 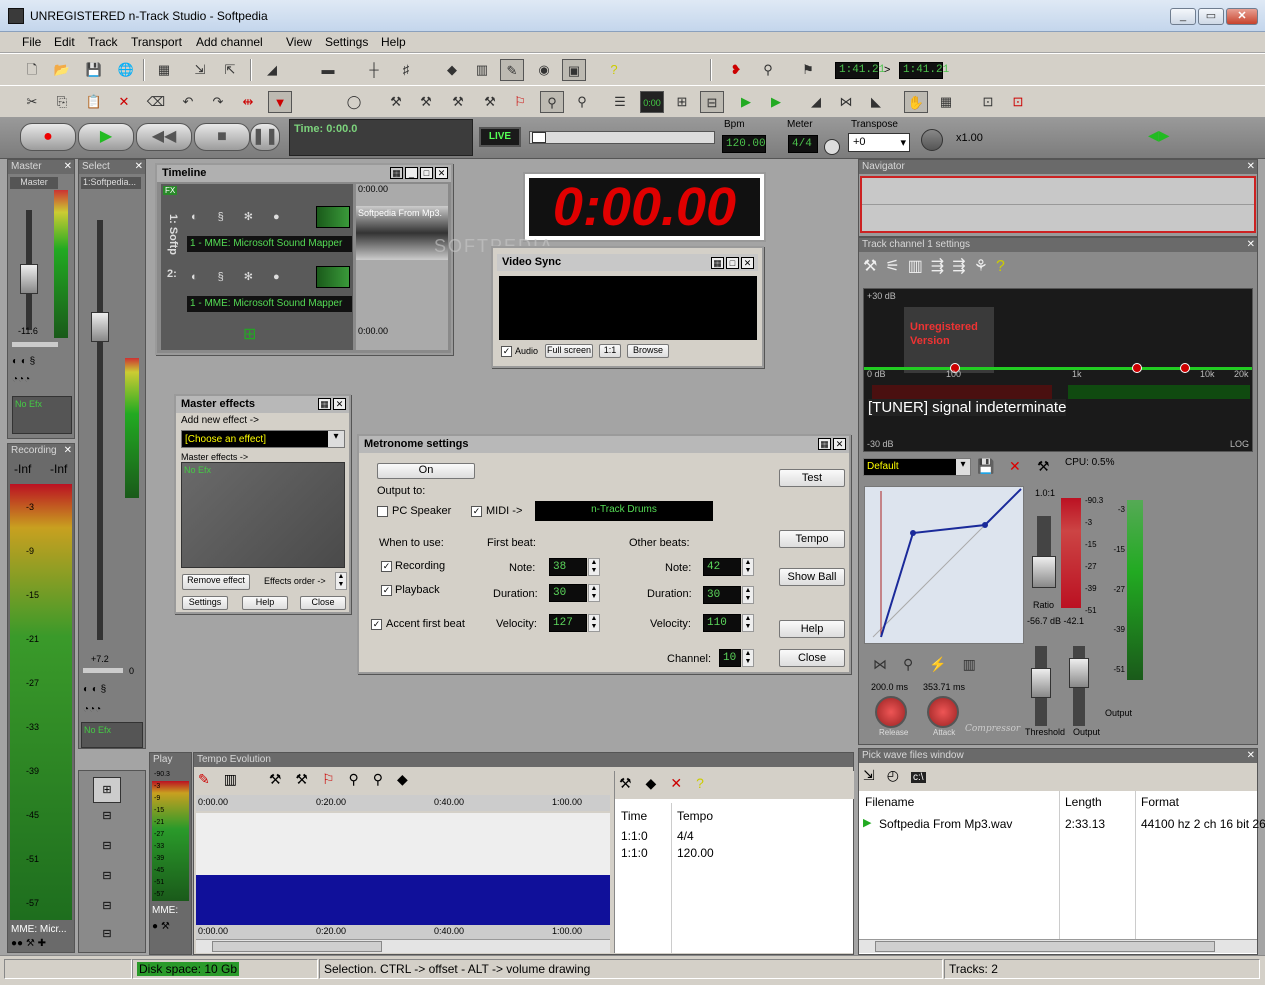 I want to click on other-duration-input: 30, so click(x=722, y=595).